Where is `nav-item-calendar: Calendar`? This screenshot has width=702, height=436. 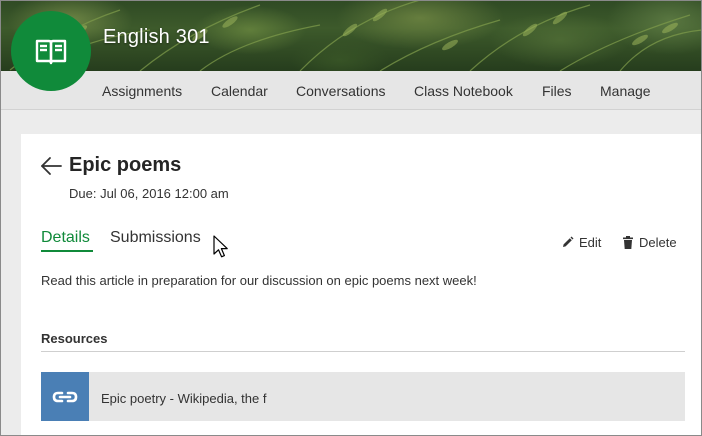 nav-item-calendar: Calendar is located at coordinates (239, 91).